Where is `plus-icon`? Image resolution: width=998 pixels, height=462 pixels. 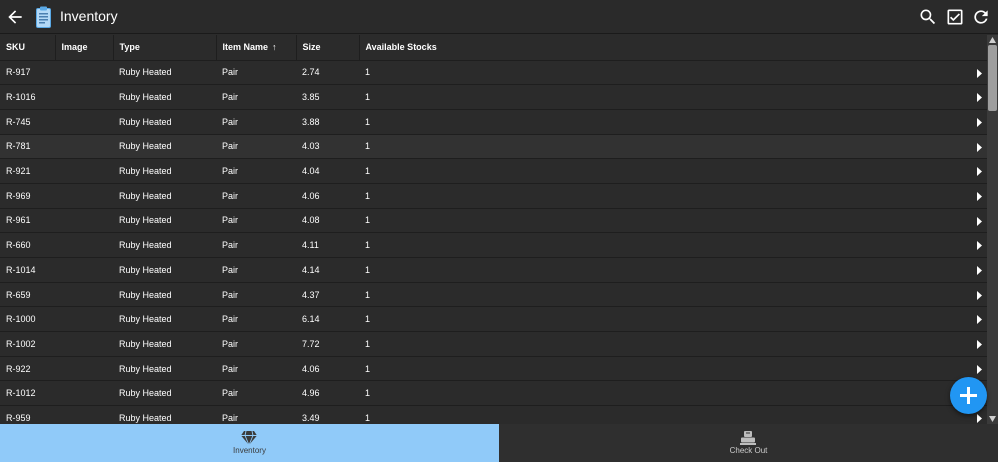
plus-icon is located at coordinates (968, 395).